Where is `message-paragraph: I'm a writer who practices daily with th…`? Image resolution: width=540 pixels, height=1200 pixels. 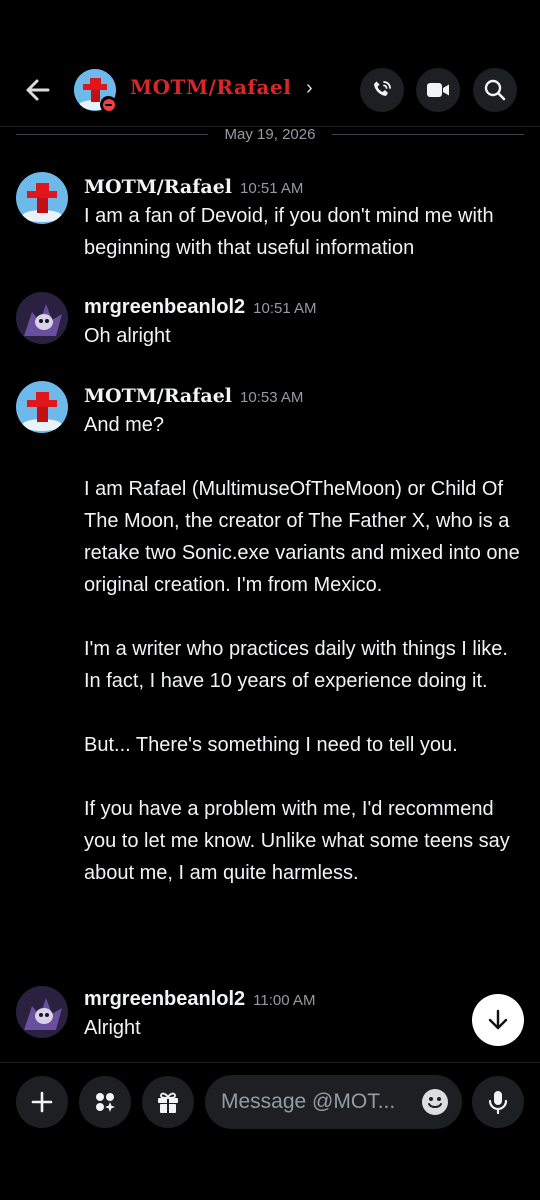
message-paragraph: I'm a writer who practices daily with th… is located at coordinates (296, 665).